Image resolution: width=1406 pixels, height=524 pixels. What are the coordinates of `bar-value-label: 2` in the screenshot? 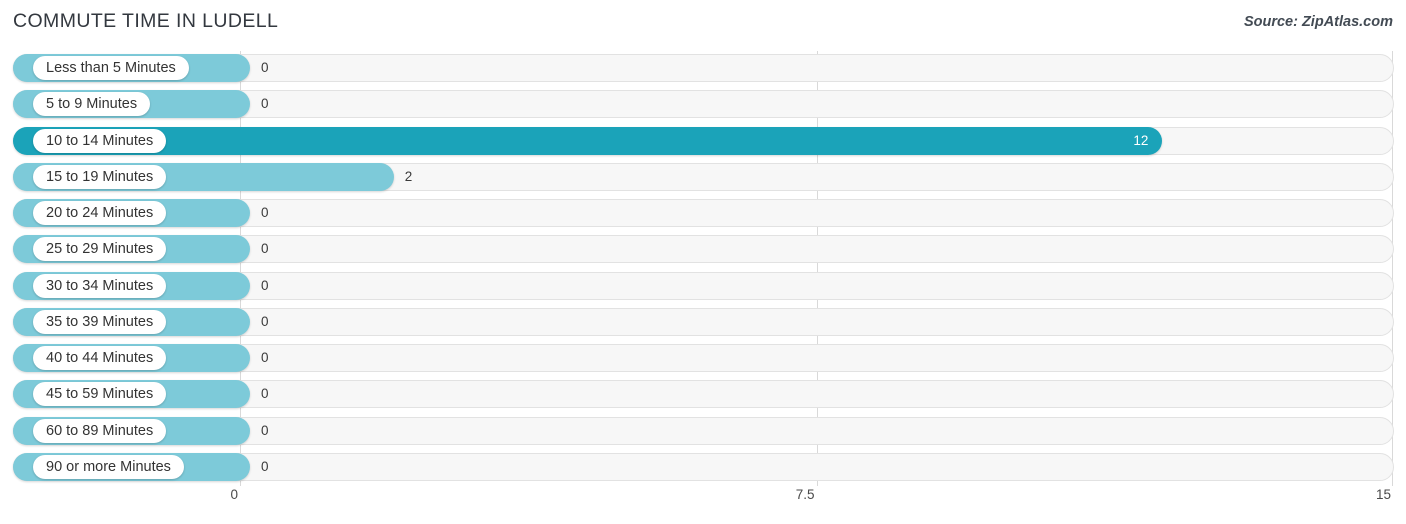 It's located at (408, 176).